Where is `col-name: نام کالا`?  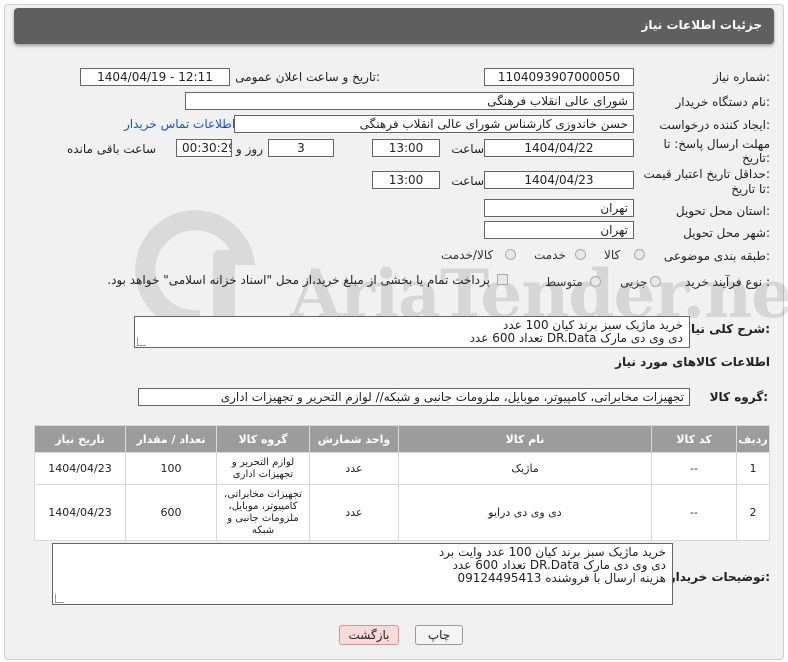 col-name: نام کالا is located at coordinates (525, 439).